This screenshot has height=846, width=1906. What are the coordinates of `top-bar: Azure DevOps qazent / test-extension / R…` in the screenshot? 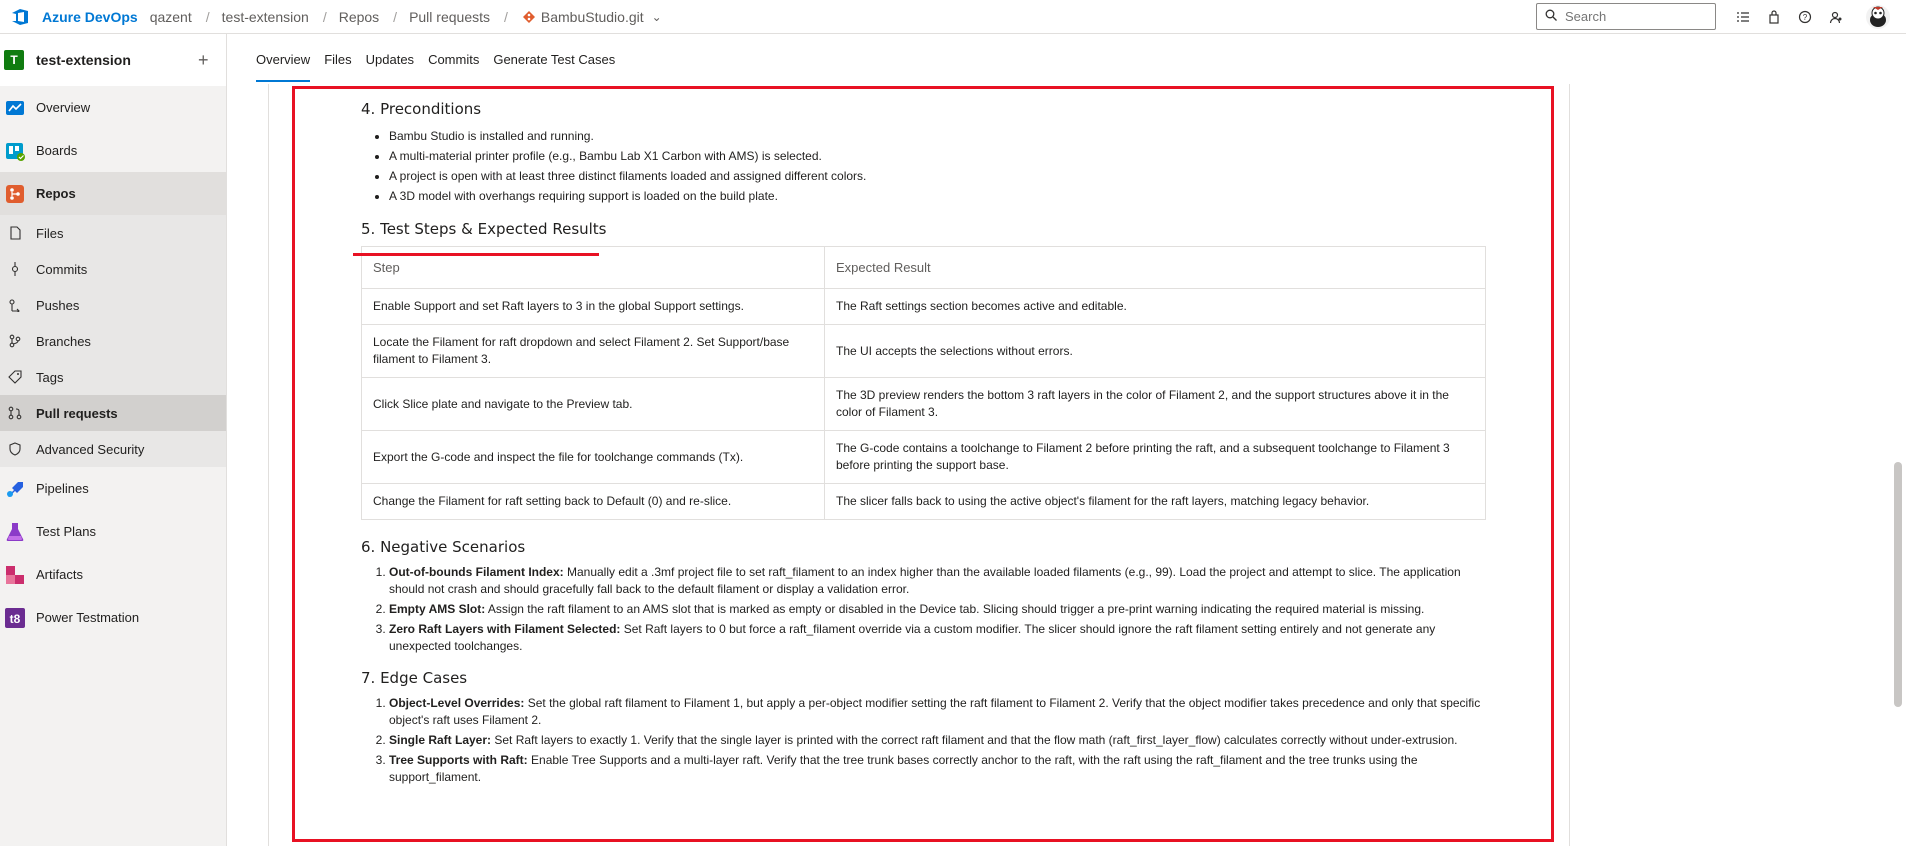 It's located at (953, 17).